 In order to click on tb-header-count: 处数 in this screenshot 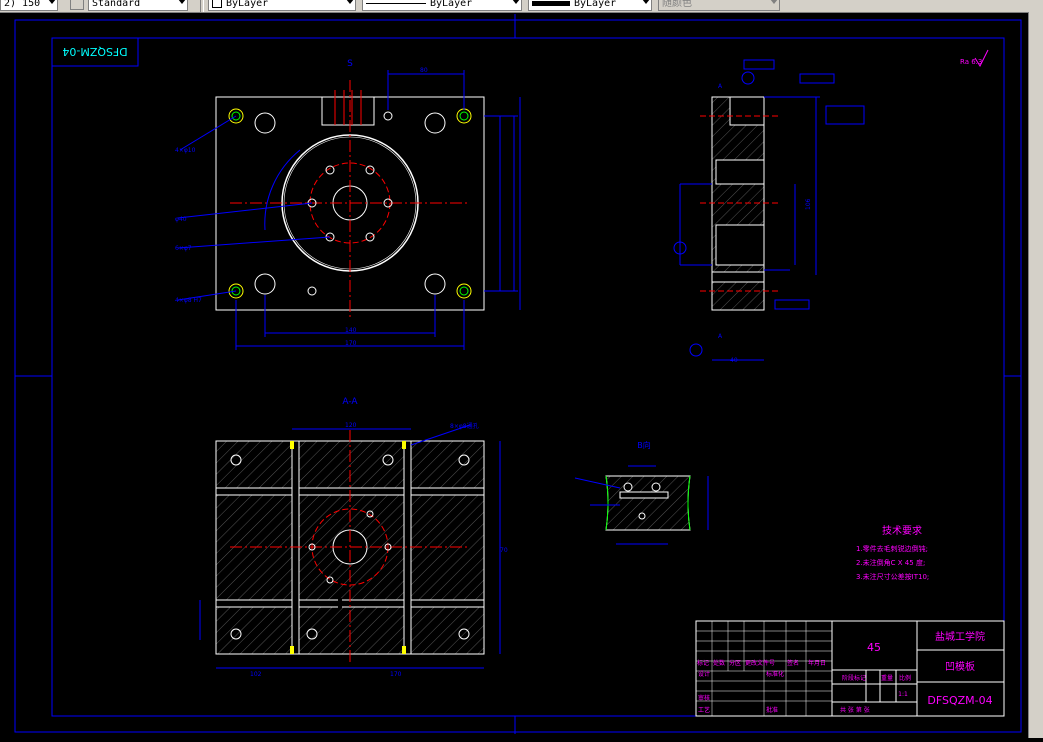, I will do `click(719, 663)`.